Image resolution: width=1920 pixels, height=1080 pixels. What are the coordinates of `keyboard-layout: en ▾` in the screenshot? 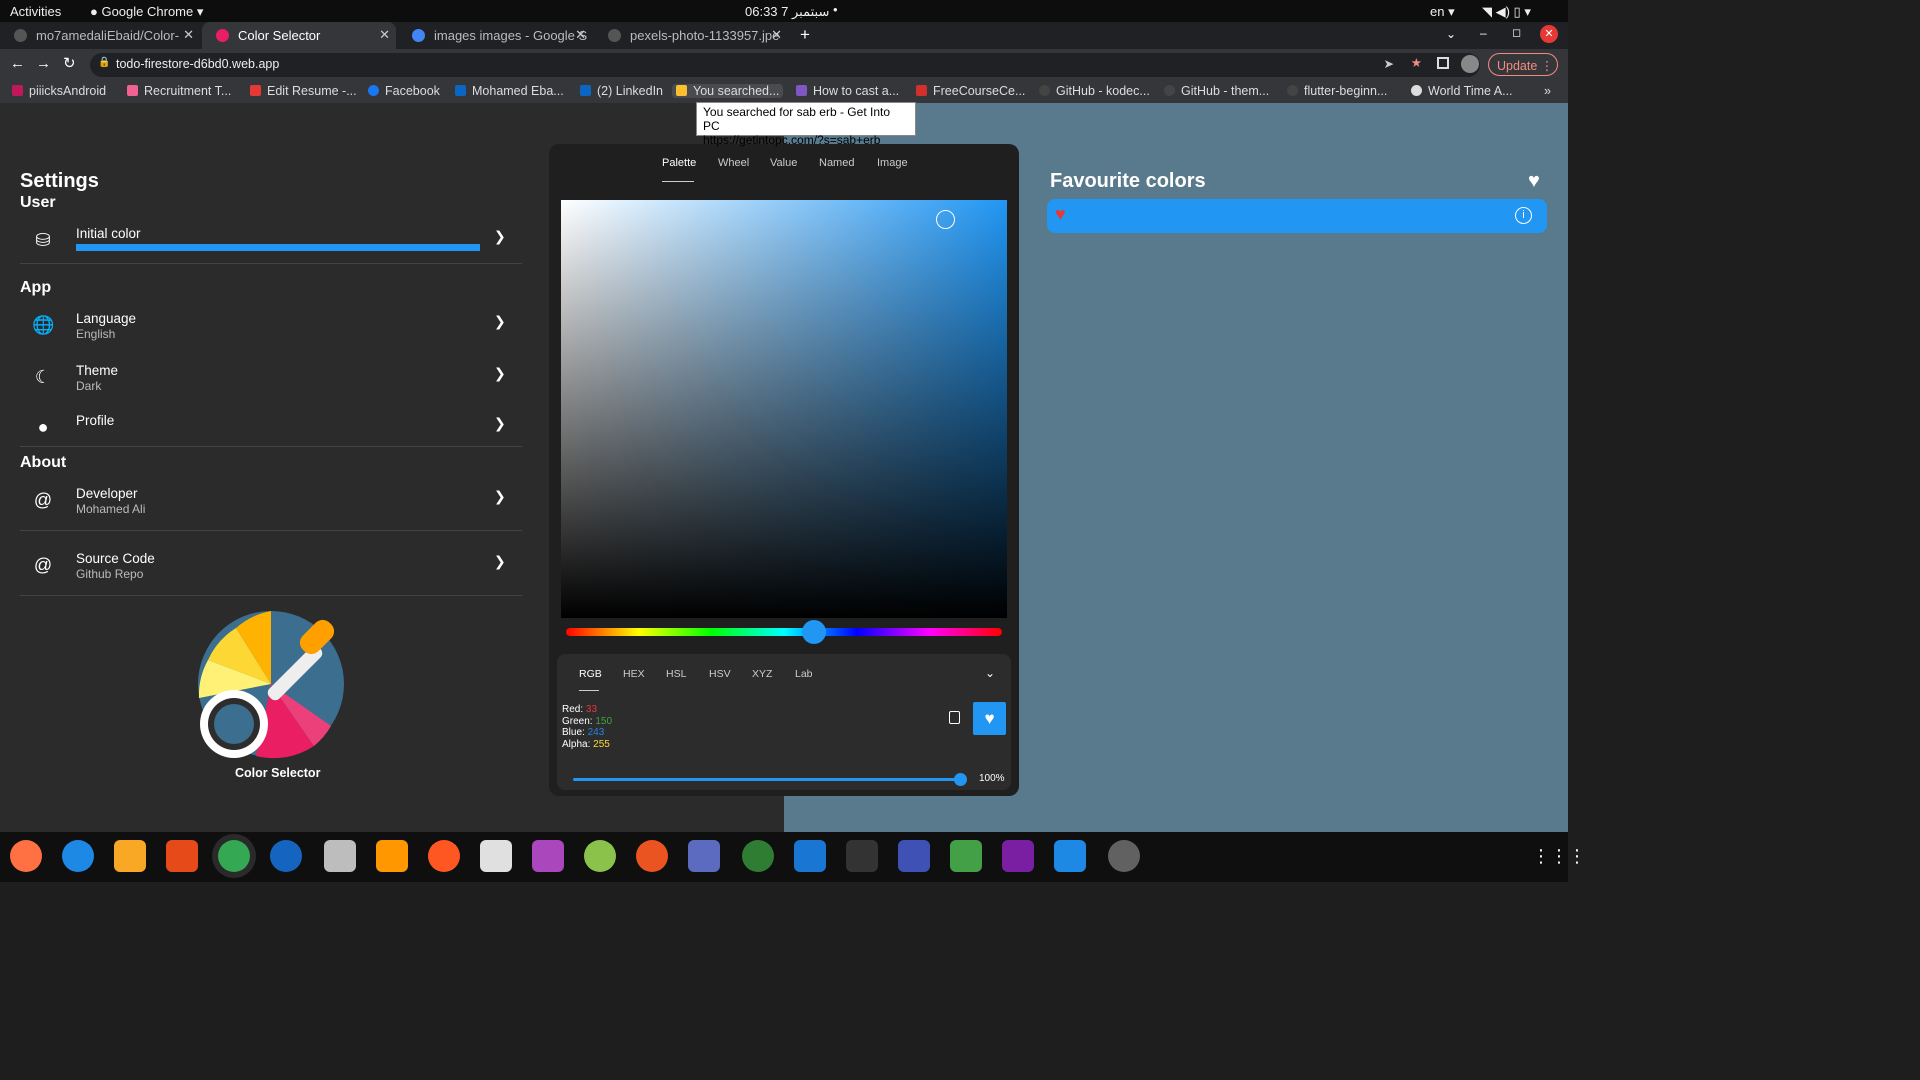 It's located at (1442, 12).